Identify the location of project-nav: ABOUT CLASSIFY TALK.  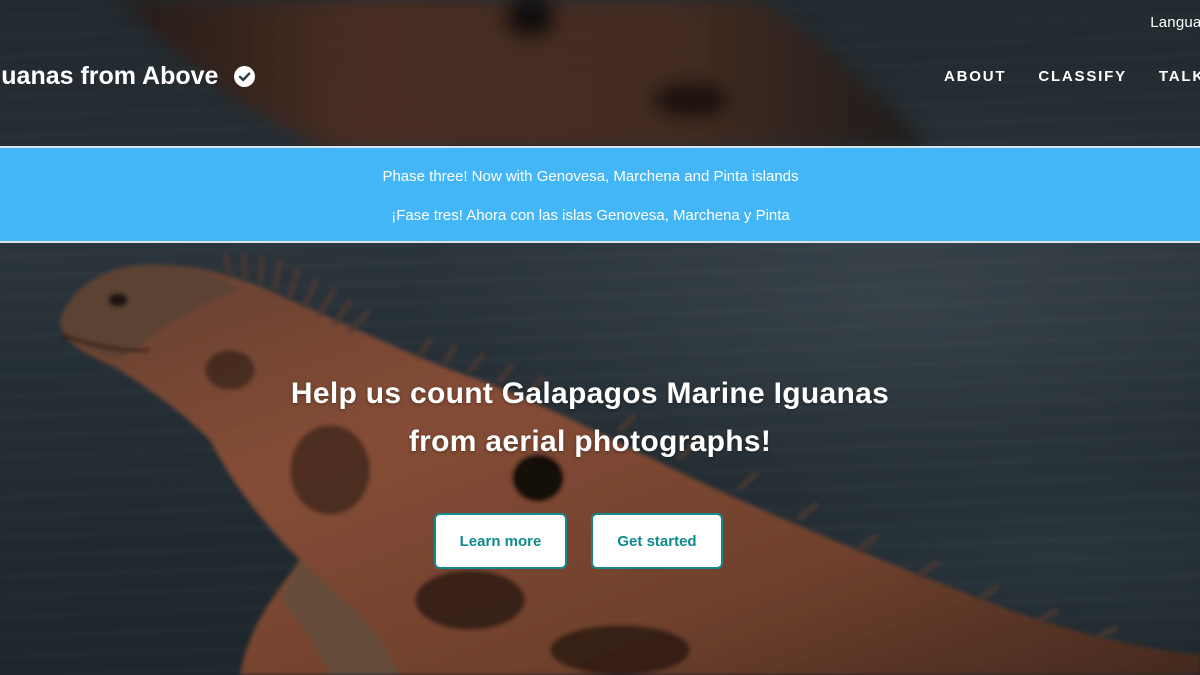
(1072, 76).